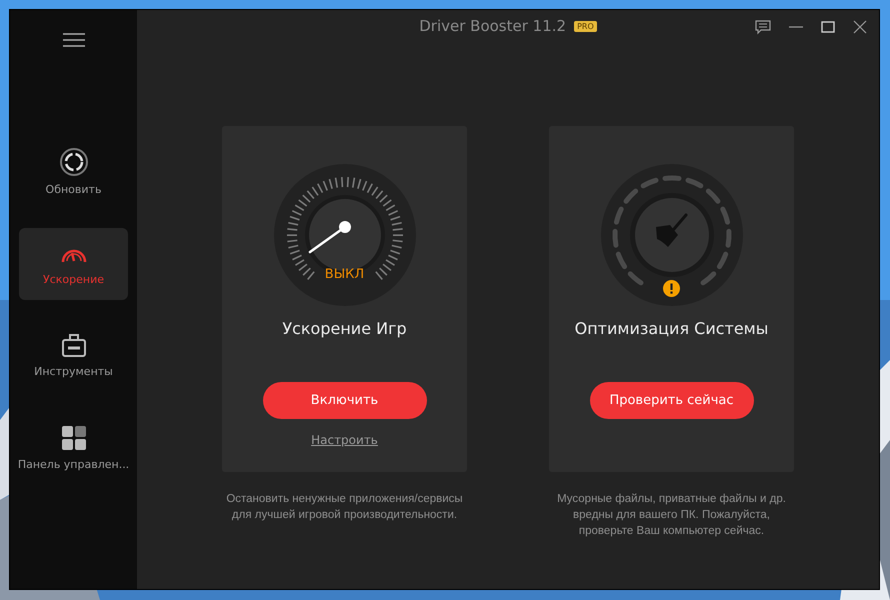 This screenshot has width=890, height=600. What do you see at coordinates (73, 438) in the screenshot?
I see `grid-tiles-icon` at bounding box center [73, 438].